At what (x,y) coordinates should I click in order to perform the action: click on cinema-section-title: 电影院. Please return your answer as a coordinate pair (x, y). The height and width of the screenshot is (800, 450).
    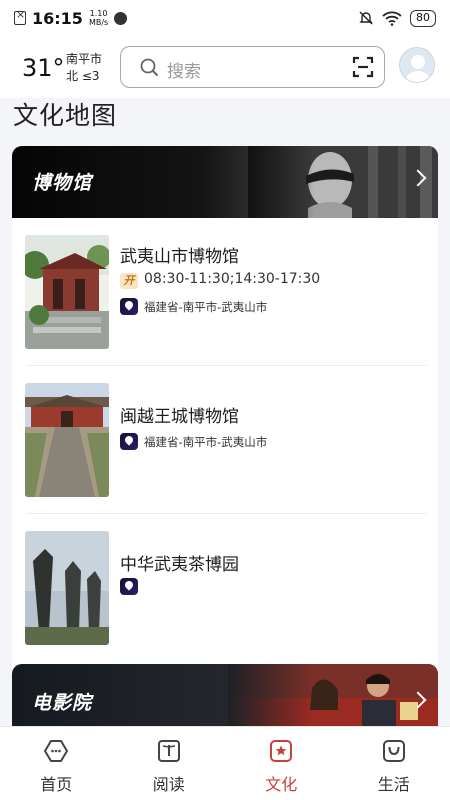
    Looking at the image, I should click on (62, 703).